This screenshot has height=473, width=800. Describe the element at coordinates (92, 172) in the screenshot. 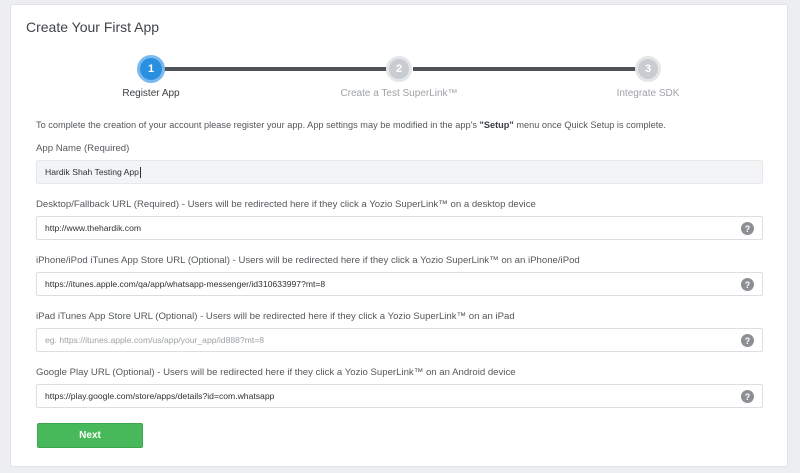

I see `app-name-value: Hardik Shah Testing App` at that location.